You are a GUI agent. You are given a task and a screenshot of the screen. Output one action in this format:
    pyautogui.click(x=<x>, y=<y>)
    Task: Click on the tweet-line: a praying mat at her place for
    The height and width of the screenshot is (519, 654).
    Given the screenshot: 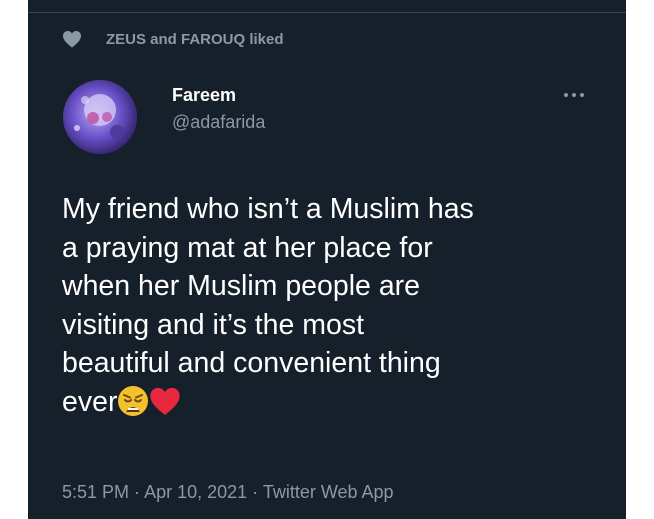 What is the action you would take?
    pyautogui.click(x=247, y=247)
    